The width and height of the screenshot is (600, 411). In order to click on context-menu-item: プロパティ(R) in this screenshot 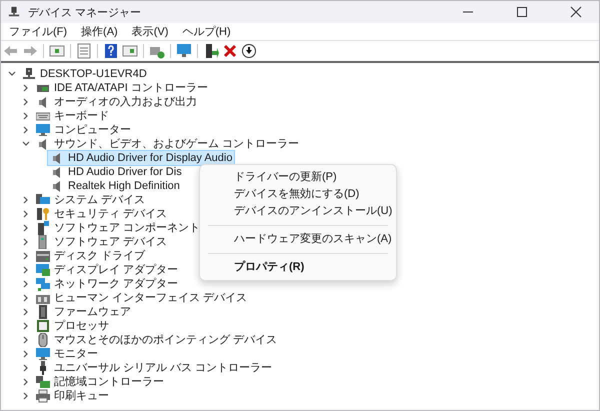, I will do `click(298, 267)`.